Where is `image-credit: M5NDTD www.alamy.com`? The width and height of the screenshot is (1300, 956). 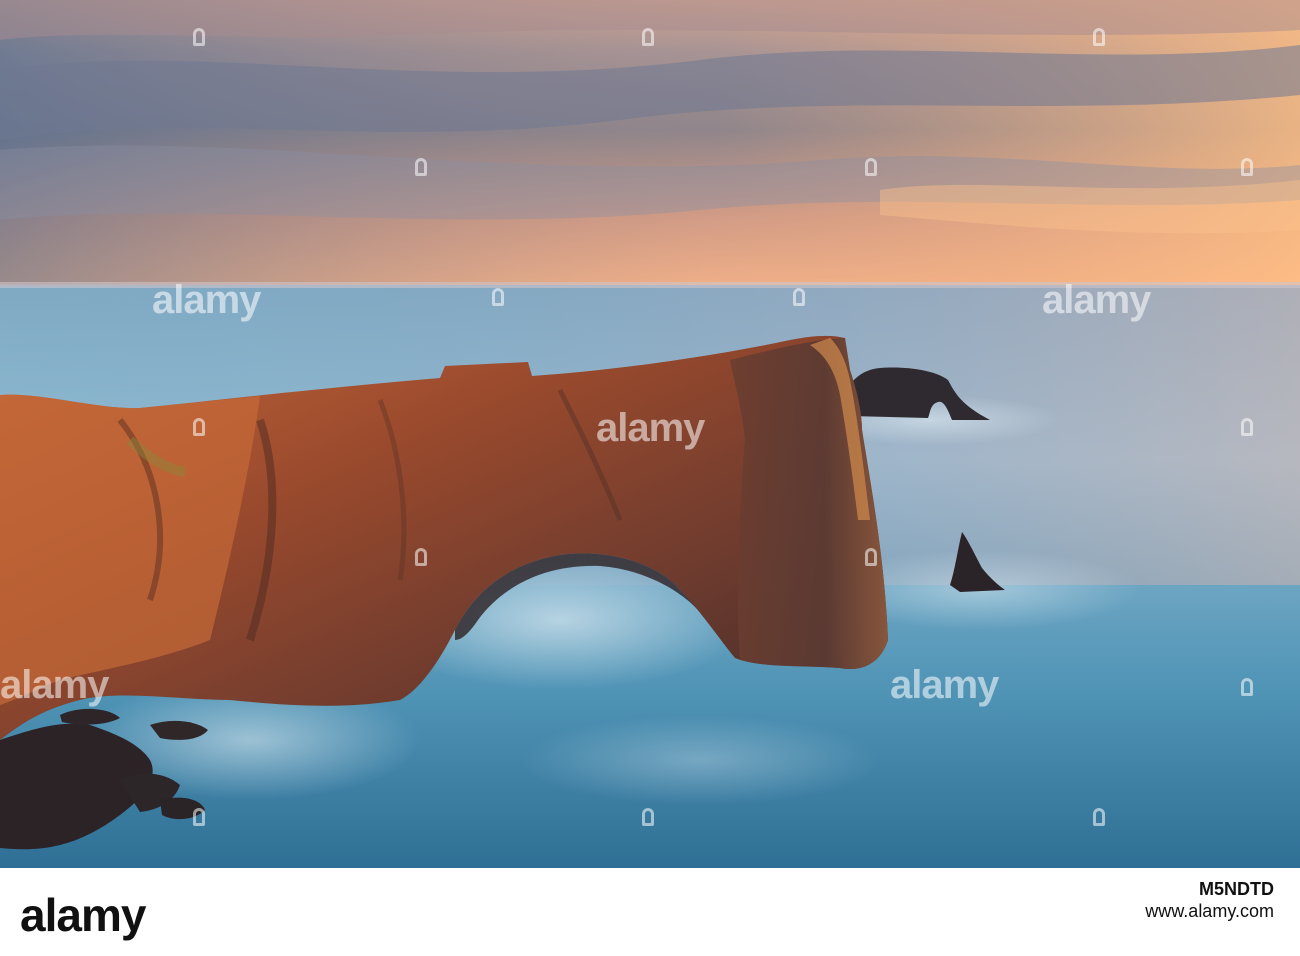
image-credit: M5NDTD www.alamy.com is located at coordinates (1209, 900).